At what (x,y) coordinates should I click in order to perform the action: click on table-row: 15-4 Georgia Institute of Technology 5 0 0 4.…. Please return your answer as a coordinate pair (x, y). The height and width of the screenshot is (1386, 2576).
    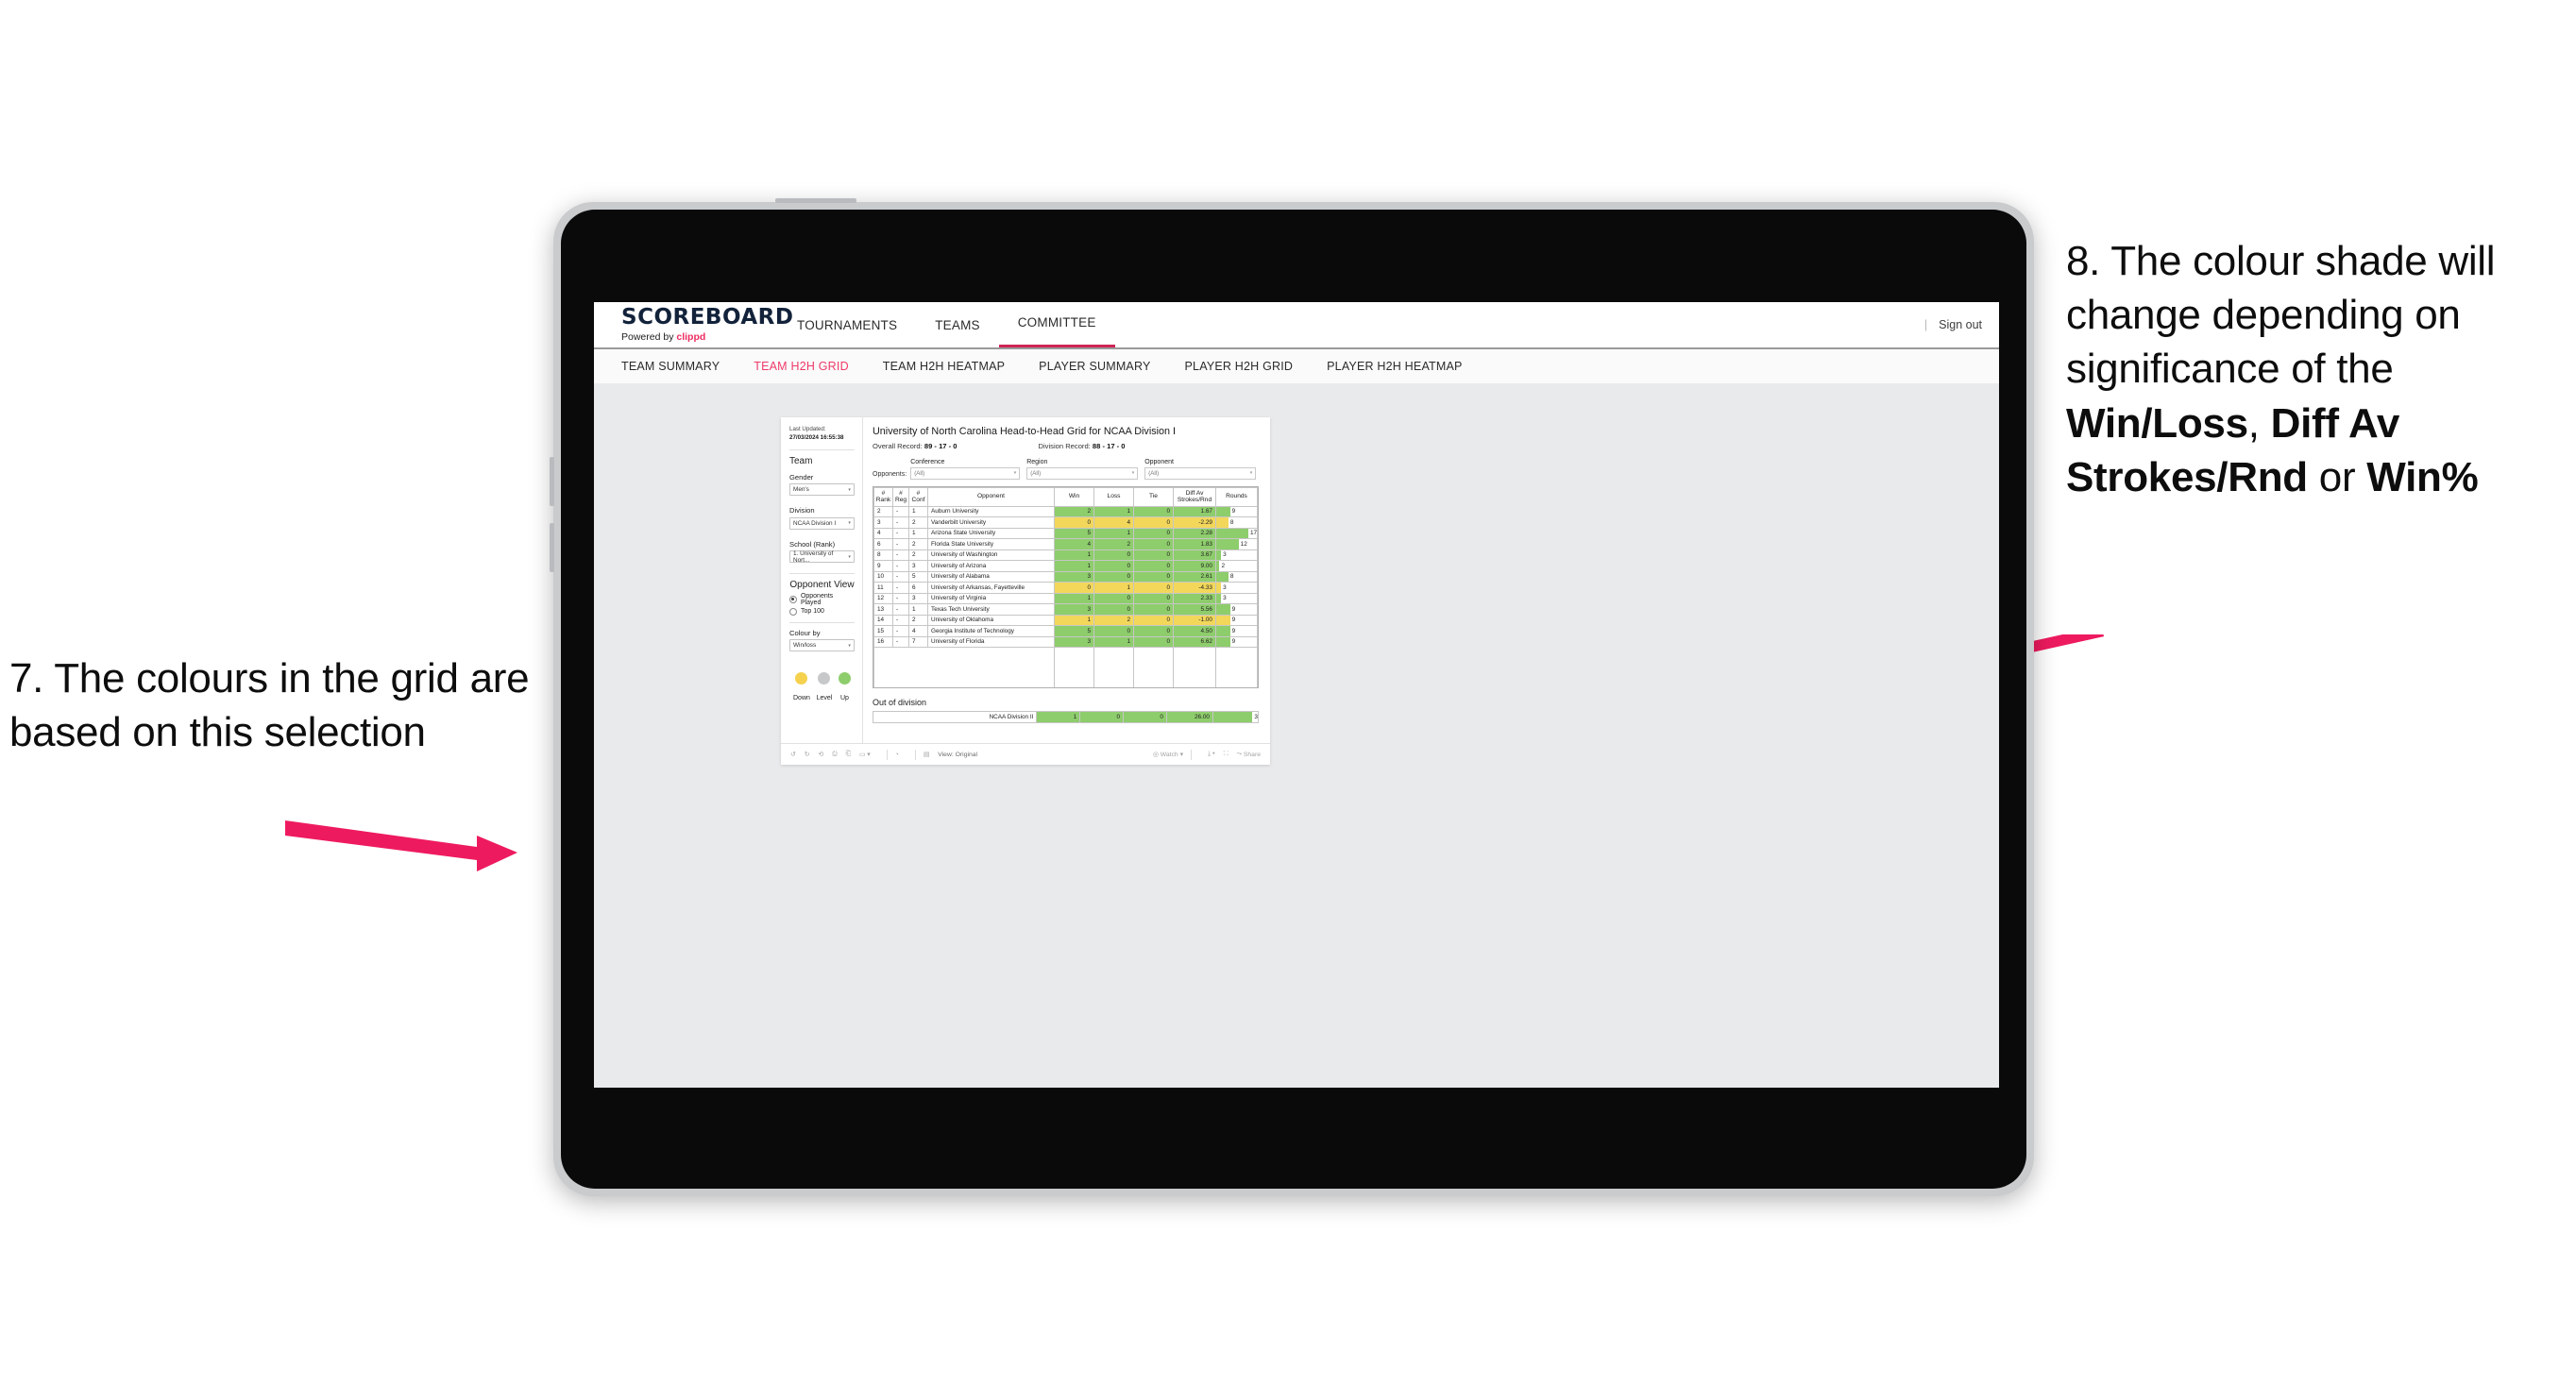
    Looking at the image, I should click on (1065, 631).